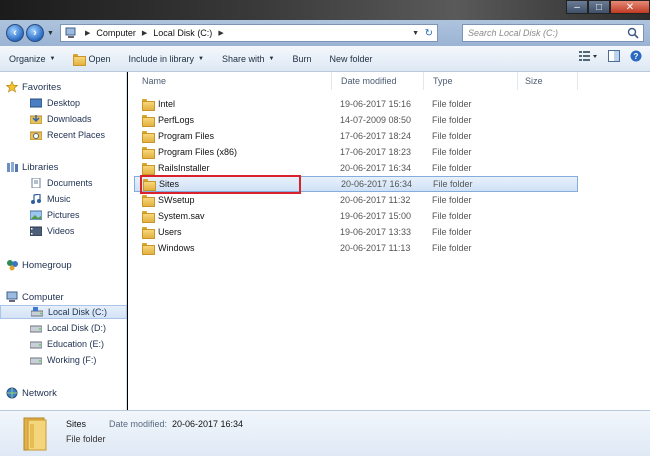 The height and width of the screenshot is (456, 650). Describe the element at coordinates (377, 184) in the screenshot. I see `file-date: 20-06-2017 16:34` at that location.